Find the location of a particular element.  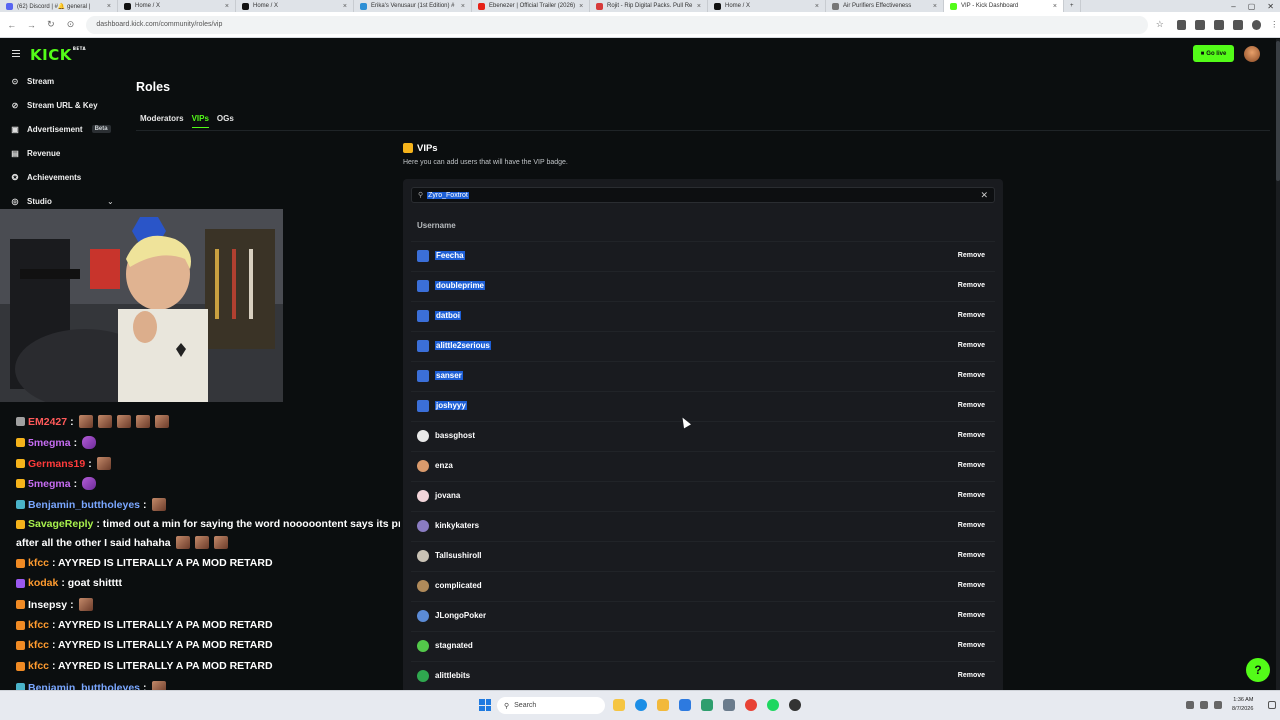

maximize-icon: ▢ is located at coordinates (1252, 6).